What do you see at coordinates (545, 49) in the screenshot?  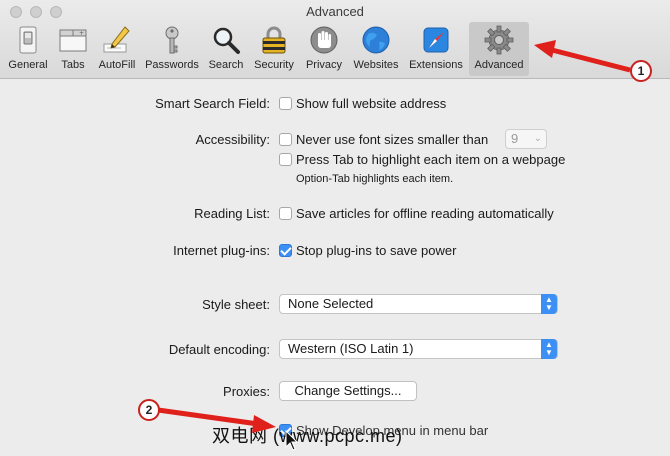 I see `arrow-1-head` at bounding box center [545, 49].